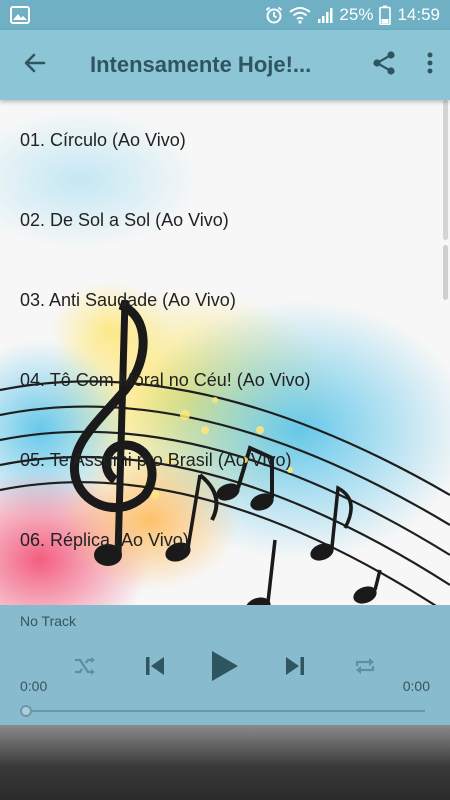 This screenshot has height=800, width=450. Describe the element at coordinates (225, 15) in the screenshot. I see `status-bar: 25% 14:59` at that location.